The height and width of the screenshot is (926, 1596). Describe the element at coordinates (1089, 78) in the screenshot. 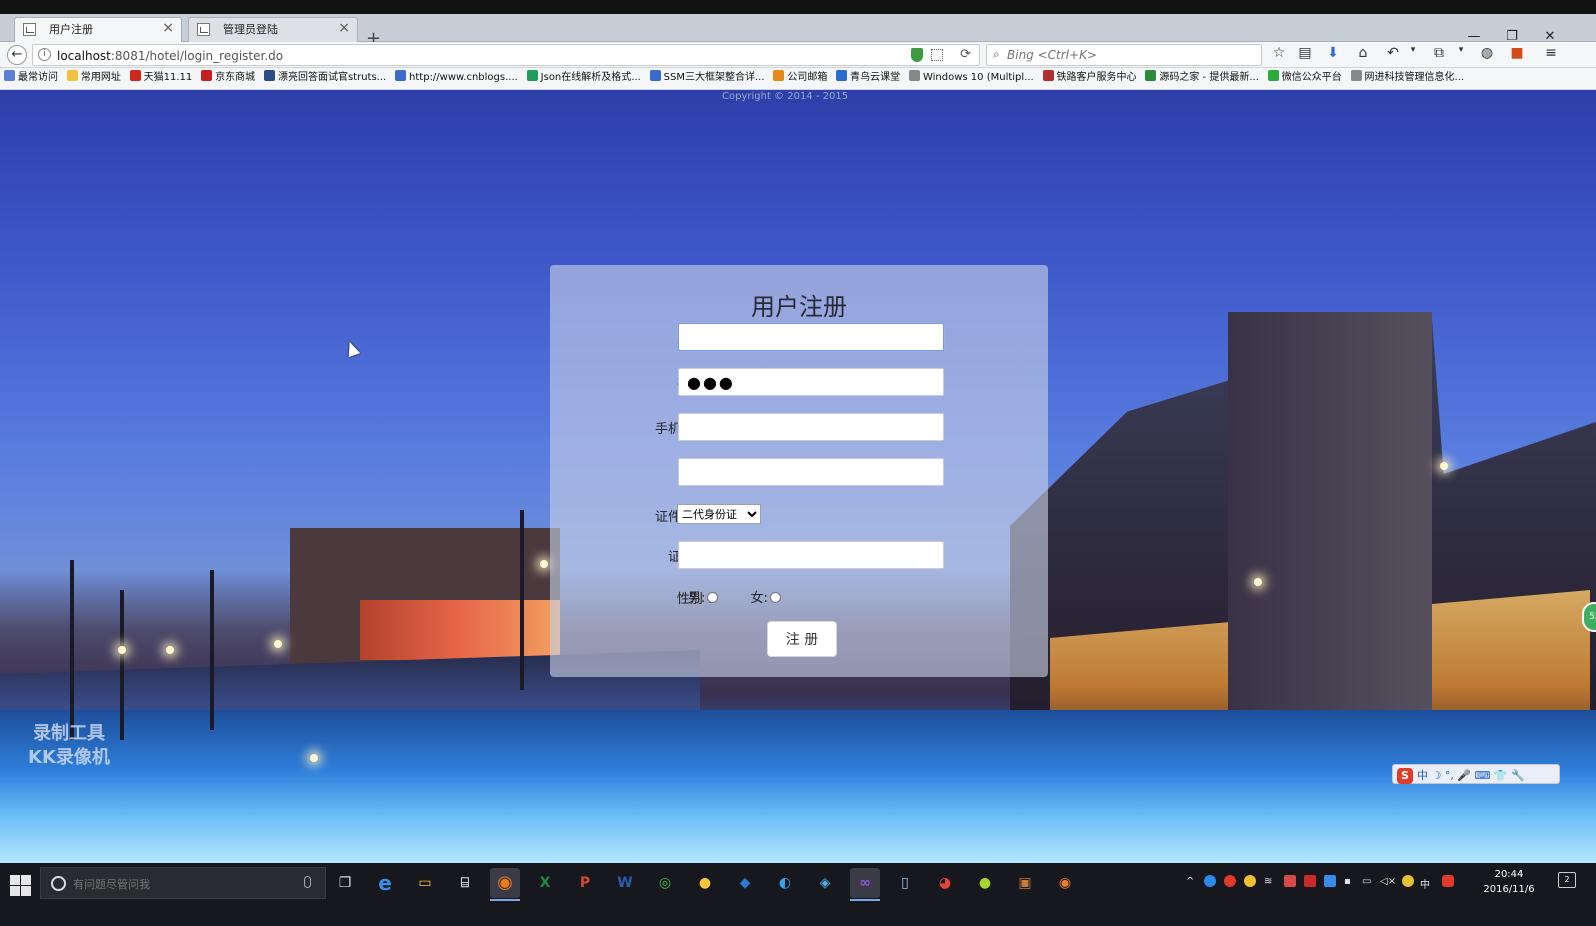

I see `bookmark-item: 铁路客户服务中心` at that location.